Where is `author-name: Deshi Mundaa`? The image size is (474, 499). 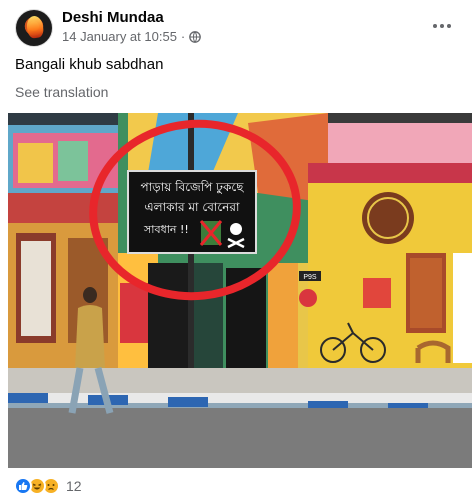 author-name: Deshi Mundaa is located at coordinates (113, 17).